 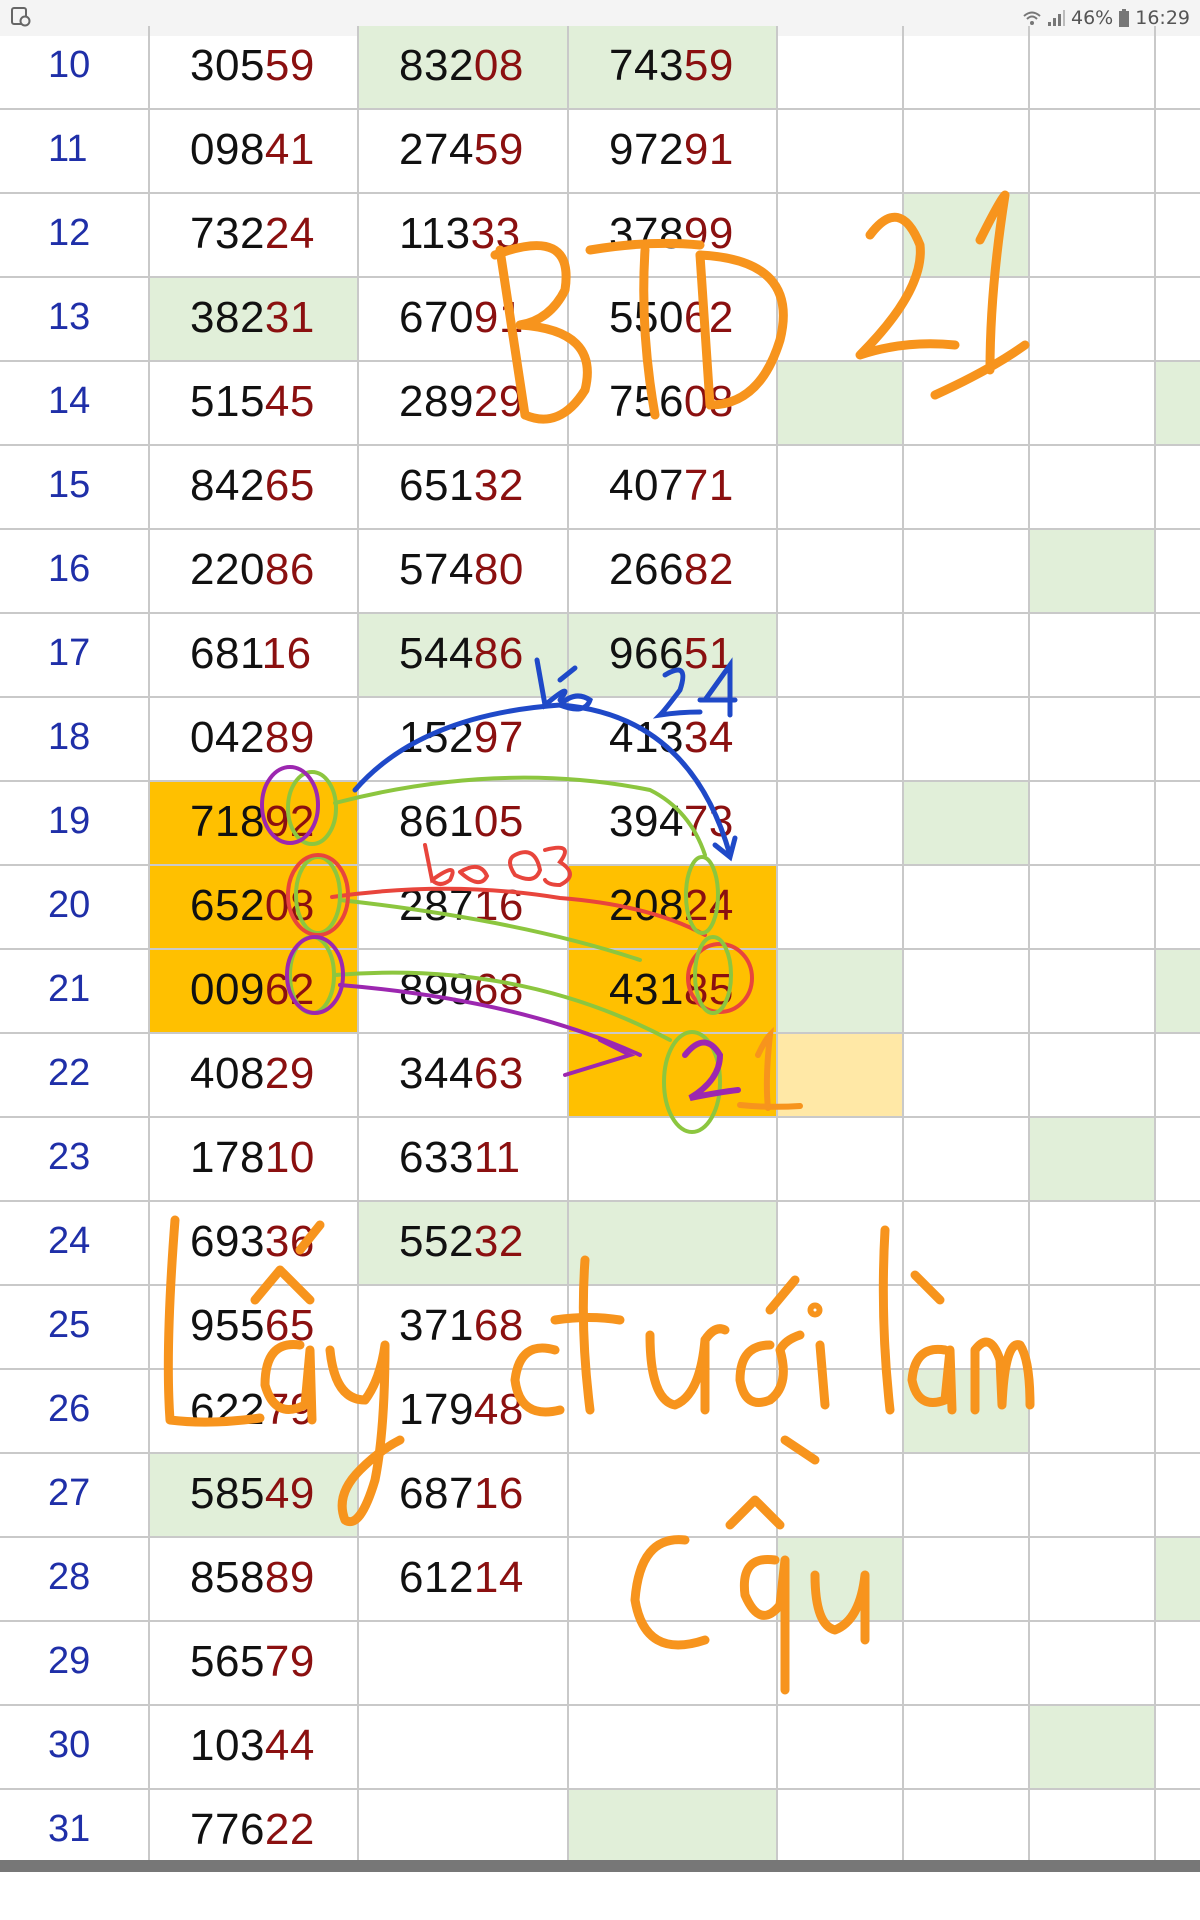 What do you see at coordinates (600, 1866) in the screenshot?
I see `bottom-divider` at bounding box center [600, 1866].